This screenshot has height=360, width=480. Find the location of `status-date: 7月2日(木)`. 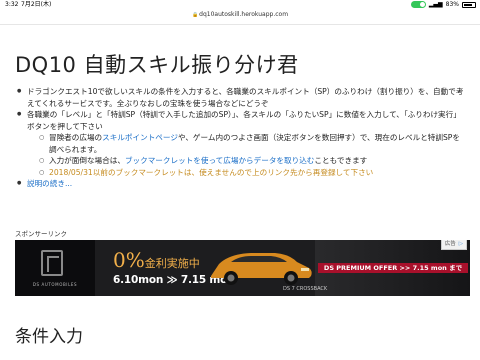

status-date: 7月2日(木) is located at coordinates (36, 4).